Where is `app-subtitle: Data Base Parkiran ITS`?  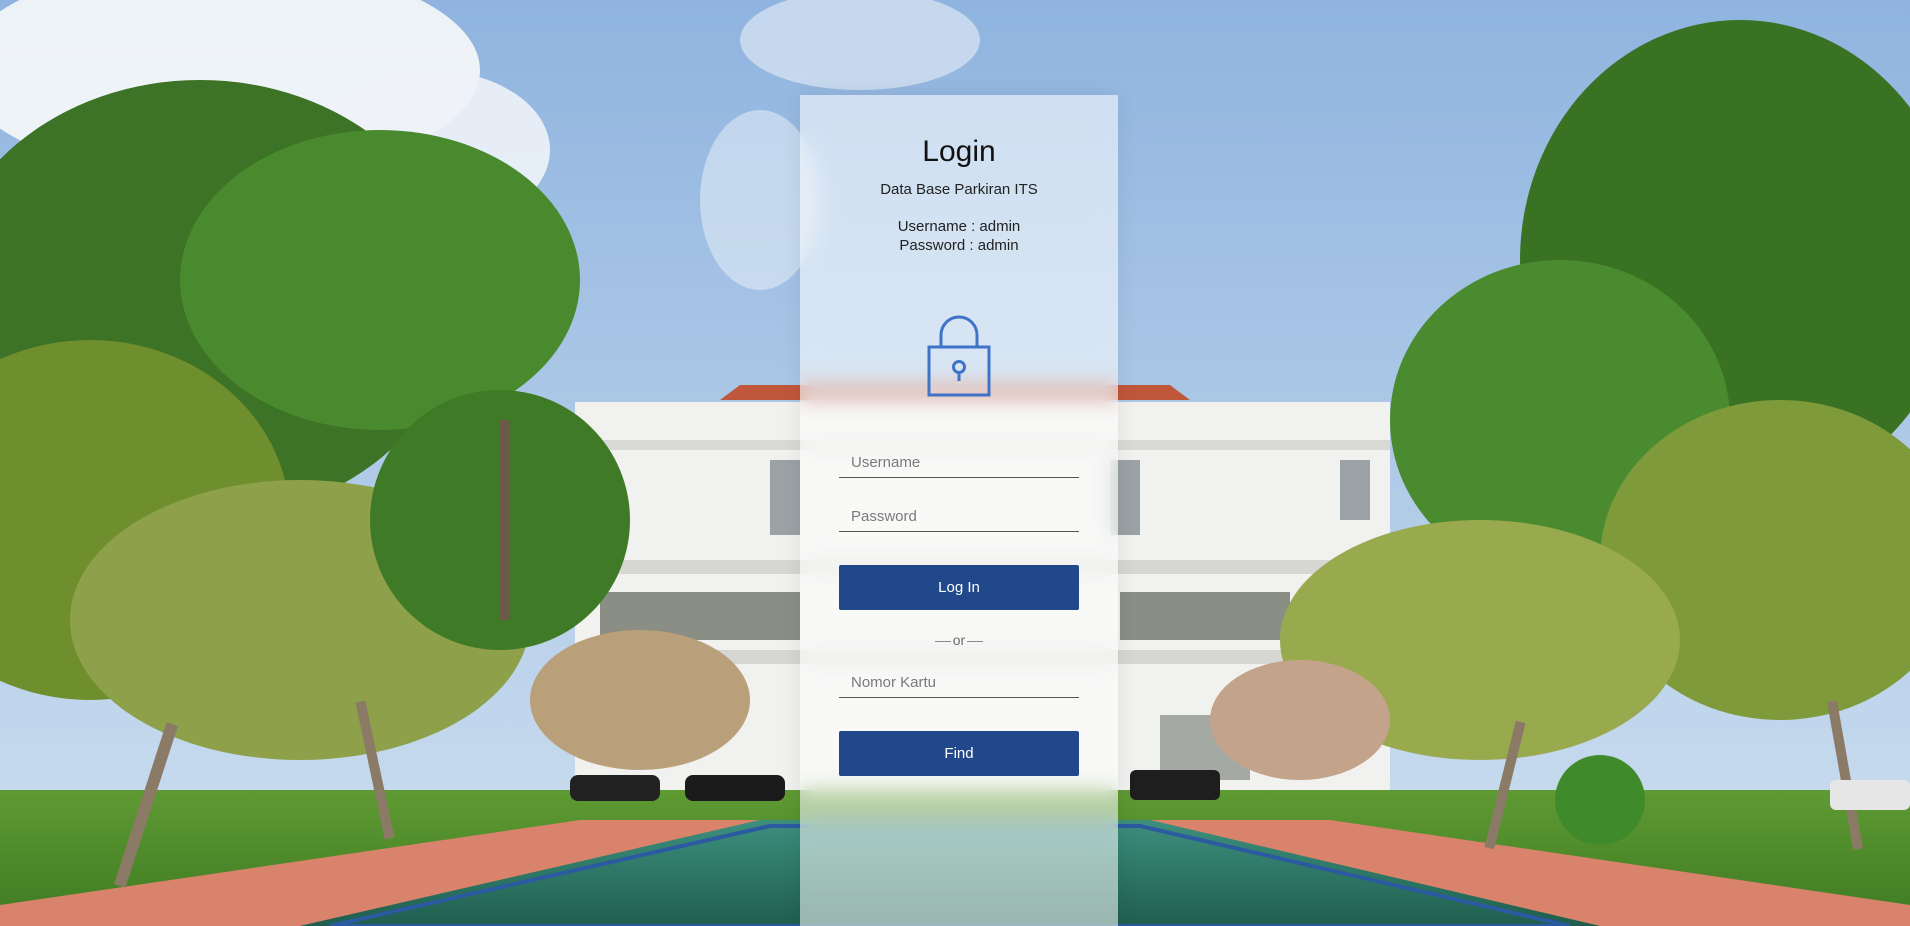
app-subtitle: Data Base Parkiran ITS is located at coordinates (959, 189).